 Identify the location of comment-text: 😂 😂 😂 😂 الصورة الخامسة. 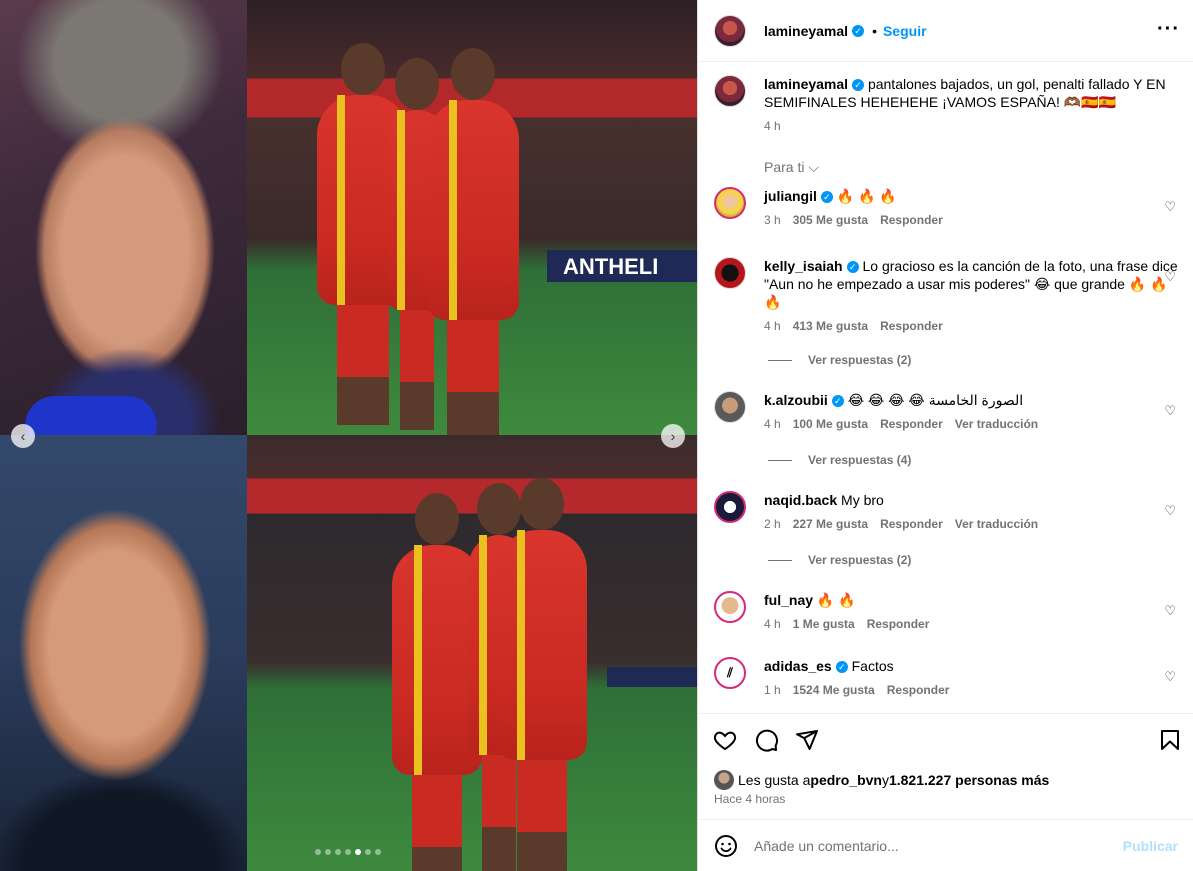
(935, 400).